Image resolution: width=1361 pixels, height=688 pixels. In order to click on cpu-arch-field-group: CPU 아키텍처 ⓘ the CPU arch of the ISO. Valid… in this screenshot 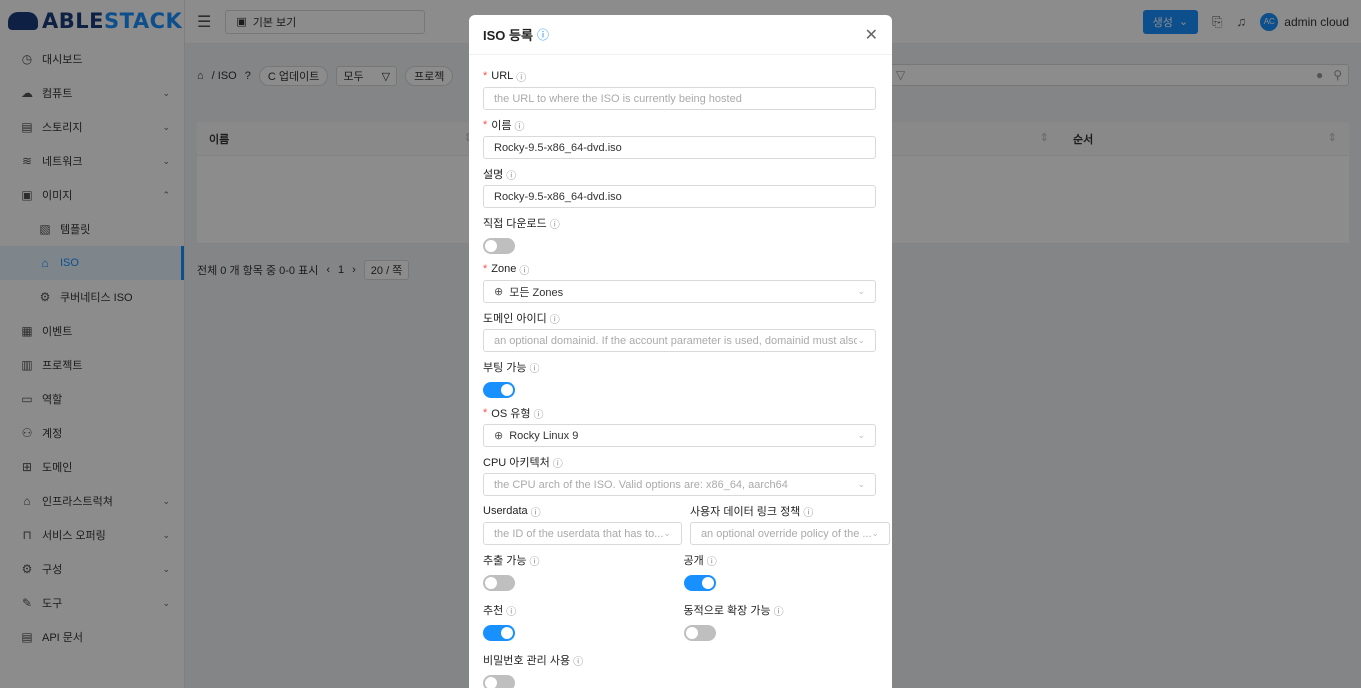, I will do `click(679, 474)`.